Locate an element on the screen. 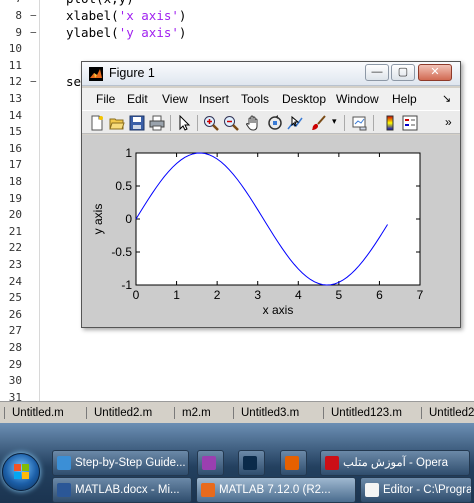 Image resolution: width=474 pixels, height=503 pixels. x-tick-label: 0 is located at coordinates (136, 295).